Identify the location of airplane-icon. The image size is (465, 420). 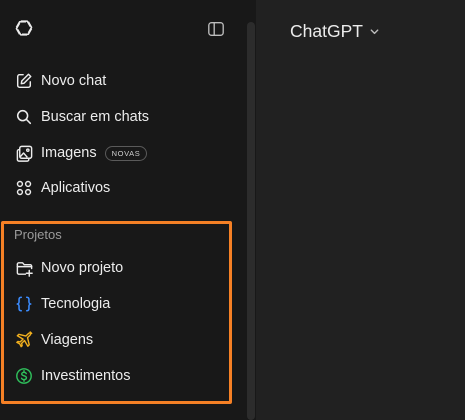
(24, 340).